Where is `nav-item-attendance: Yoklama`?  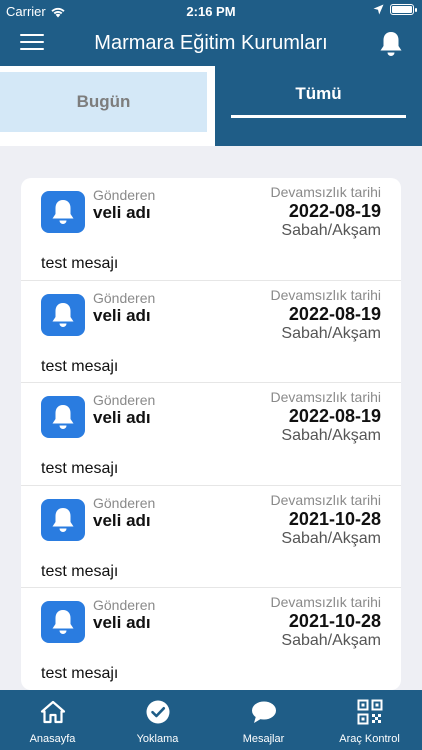 nav-item-attendance: Yoklama is located at coordinates (157, 720).